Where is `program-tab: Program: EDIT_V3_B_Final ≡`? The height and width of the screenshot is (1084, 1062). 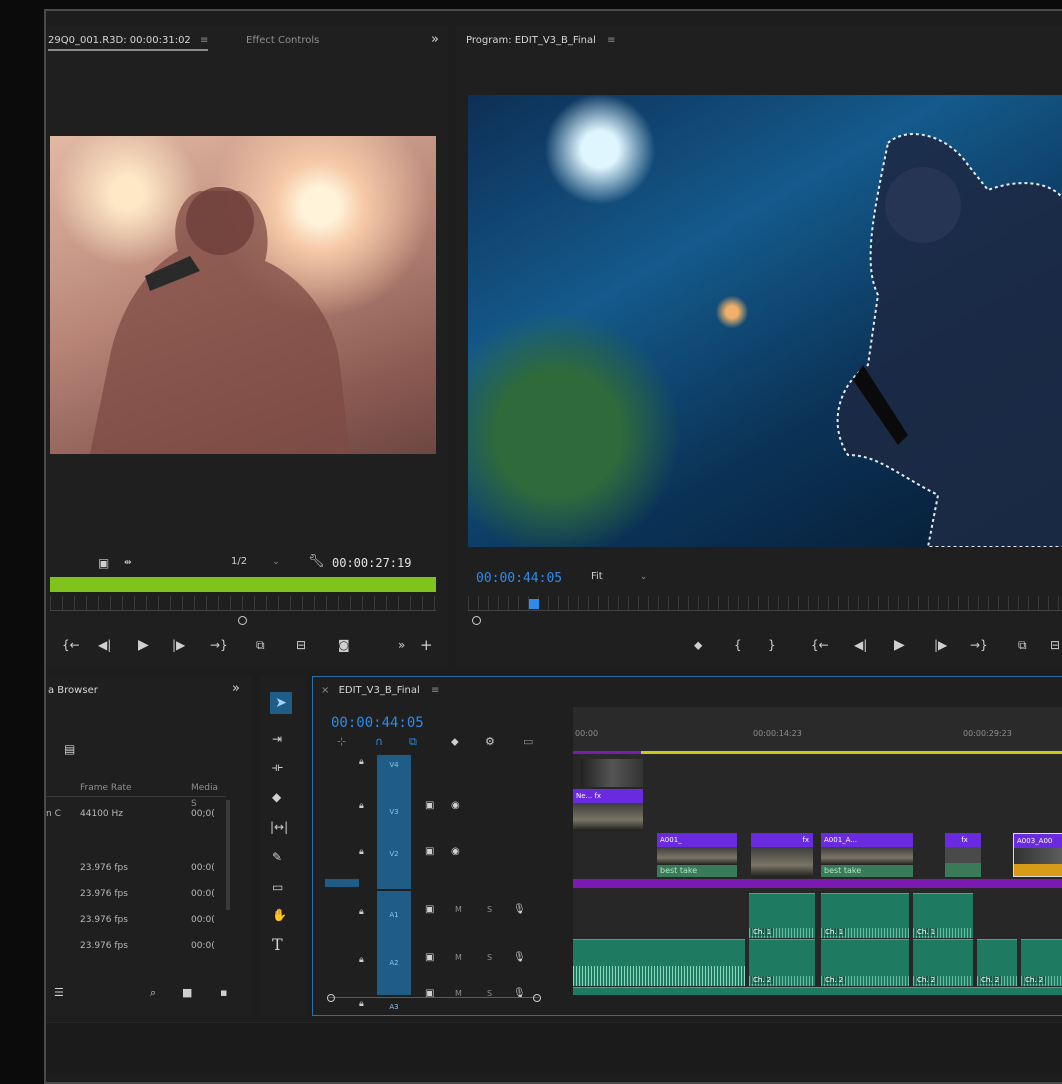
program-tab: Program: EDIT_V3_B_Final ≡ is located at coordinates (541, 40).